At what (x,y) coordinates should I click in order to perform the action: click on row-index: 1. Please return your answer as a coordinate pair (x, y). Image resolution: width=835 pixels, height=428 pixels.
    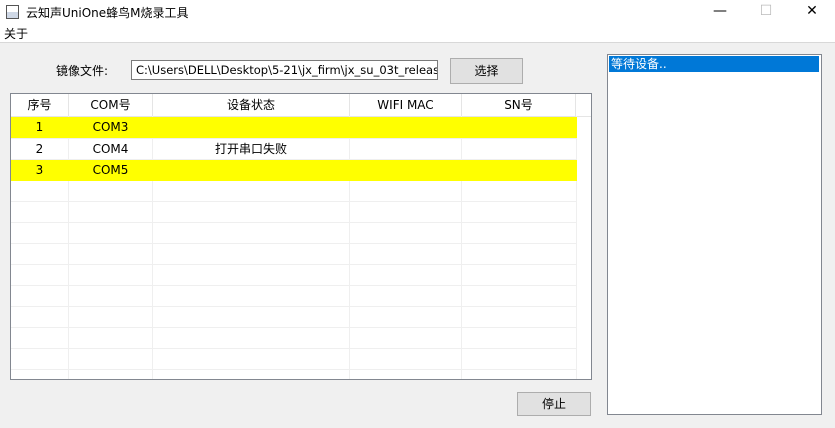
    Looking at the image, I should click on (39, 127).